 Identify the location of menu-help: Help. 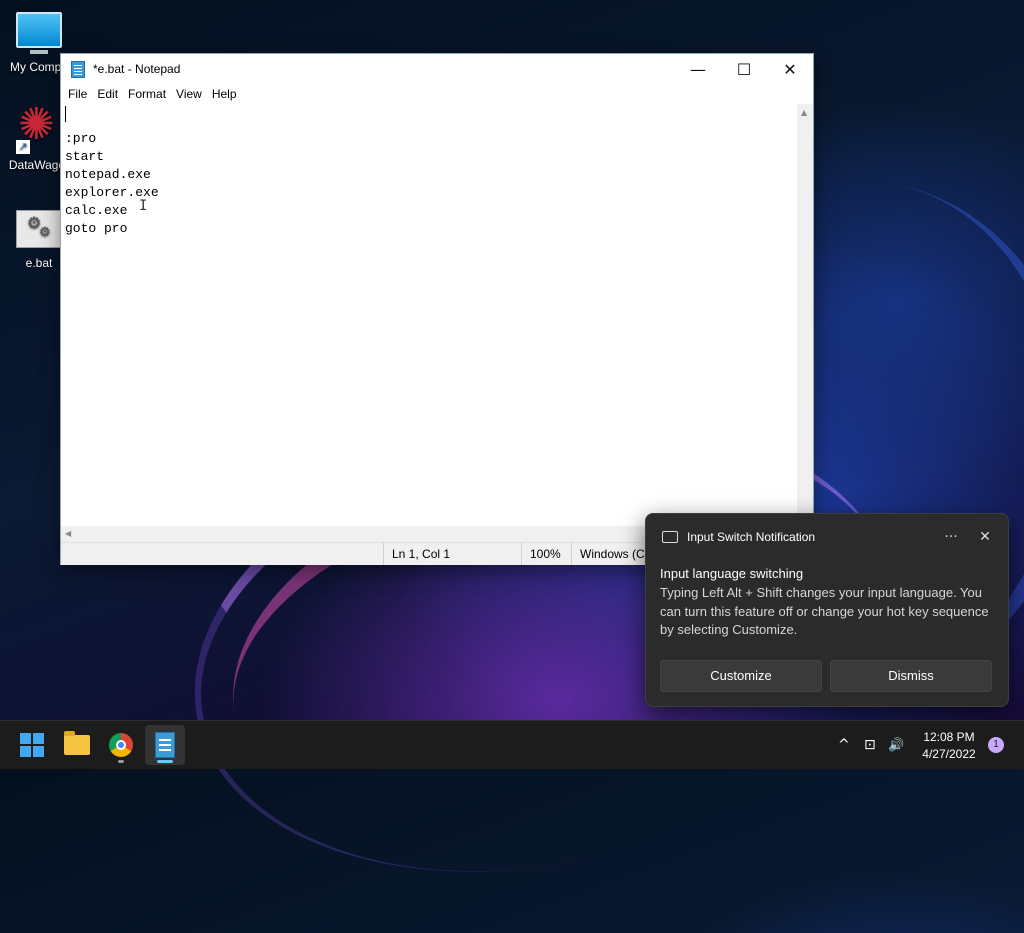
(224, 94).